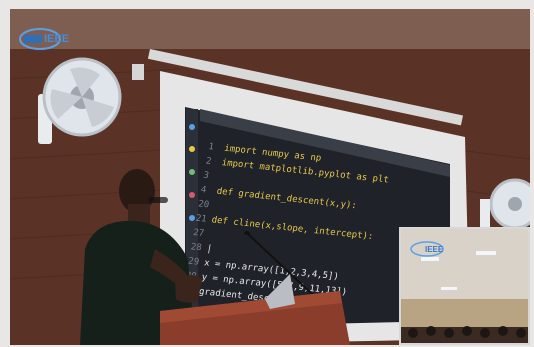 The image size is (534, 347). I want to click on editor-git-icon, so click(192, 172).